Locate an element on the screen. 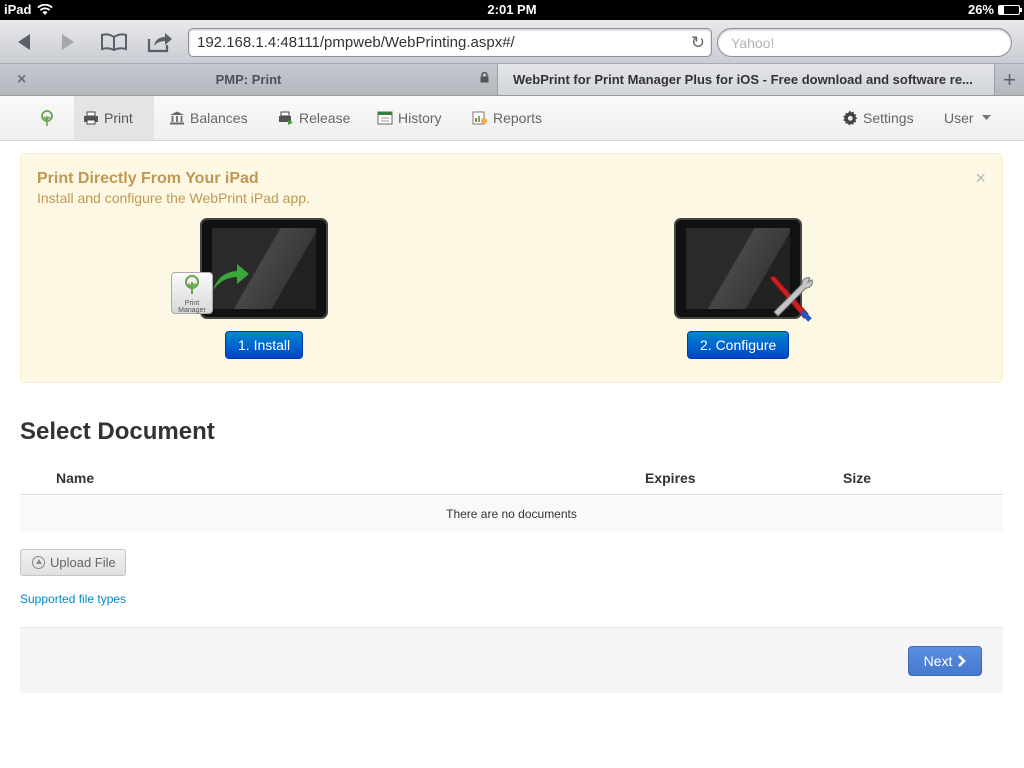 The width and height of the screenshot is (1024, 768). nav-label: Settings is located at coordinates (888, 118).